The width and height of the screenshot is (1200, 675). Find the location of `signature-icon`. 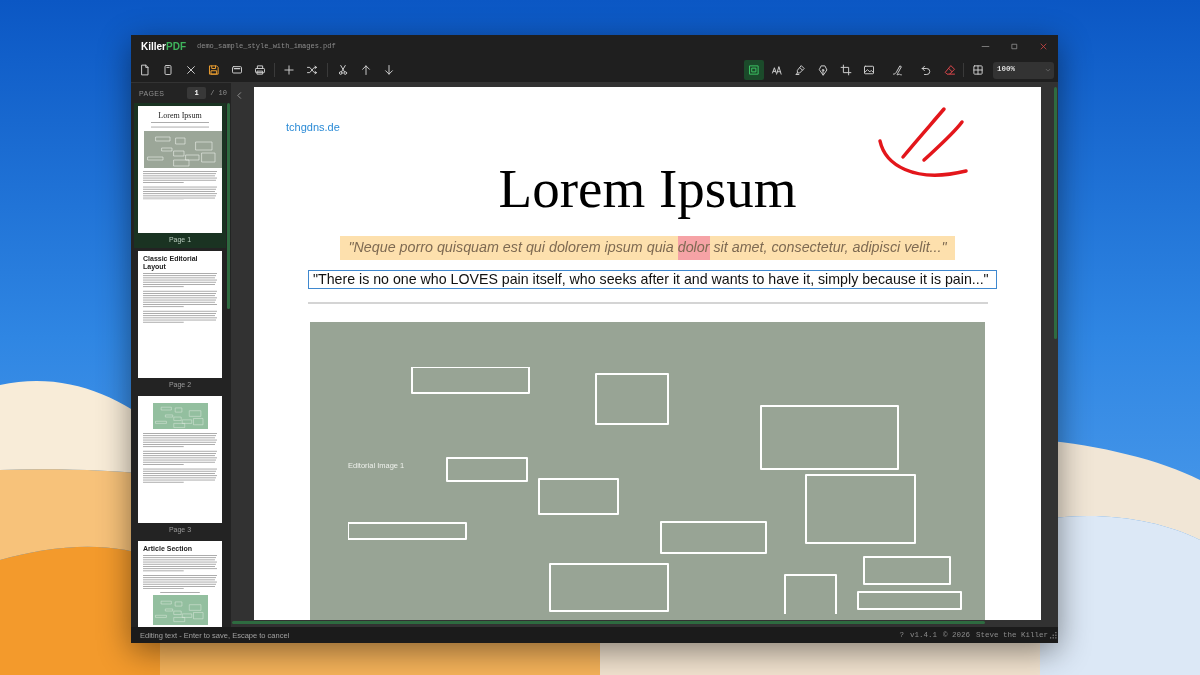

signature-icon is located at coordinates (898, 70).